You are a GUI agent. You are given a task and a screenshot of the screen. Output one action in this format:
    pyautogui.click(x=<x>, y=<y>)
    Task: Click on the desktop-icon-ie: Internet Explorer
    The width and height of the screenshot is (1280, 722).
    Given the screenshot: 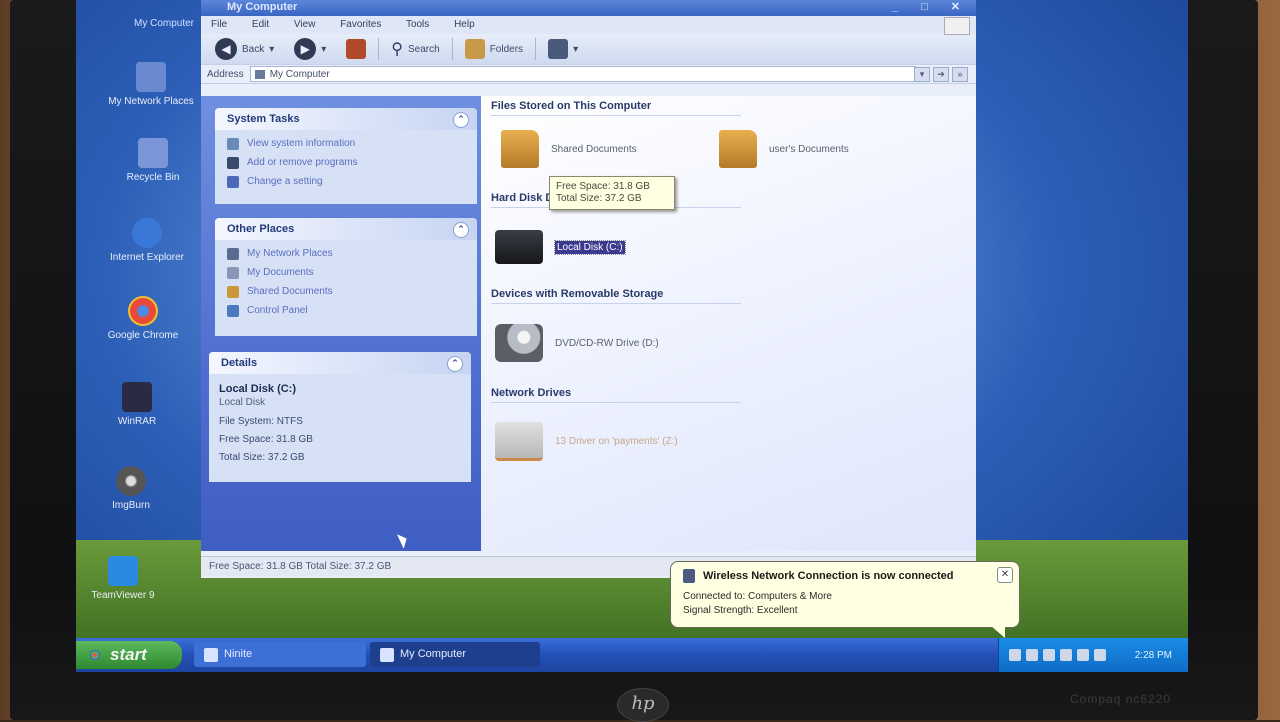 What is the action you would take?
    pyautogui.click(x=147, y=240)
    